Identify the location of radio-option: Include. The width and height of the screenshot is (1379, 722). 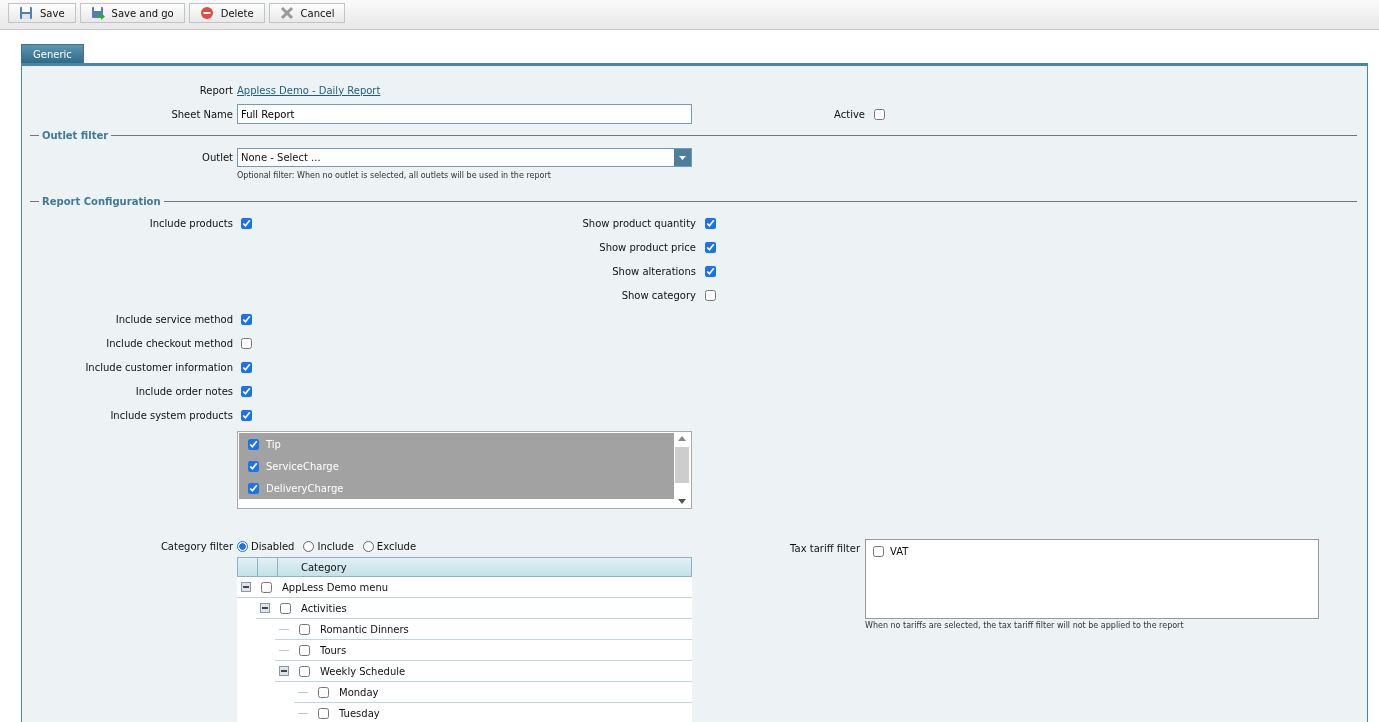
(328, 546).